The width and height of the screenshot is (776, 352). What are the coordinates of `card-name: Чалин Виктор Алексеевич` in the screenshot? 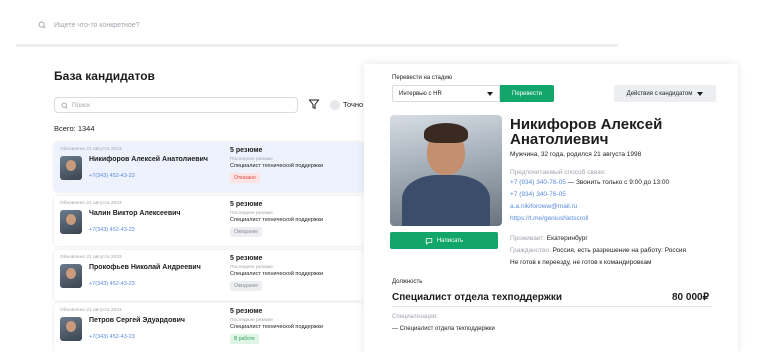 It's located at (149, 214).